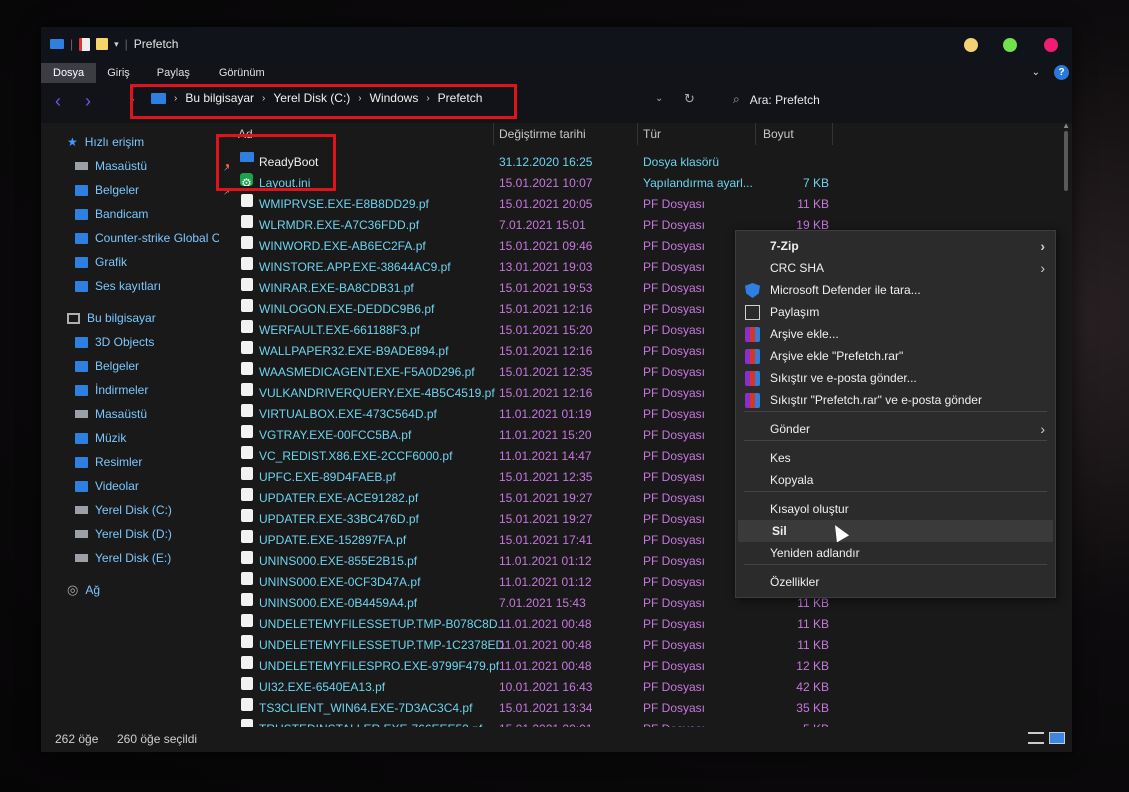  Describe the element at coordinates (895, 246) in the screenshot. I see `menu-item-7-zip: 7-Zip ›` at that location.